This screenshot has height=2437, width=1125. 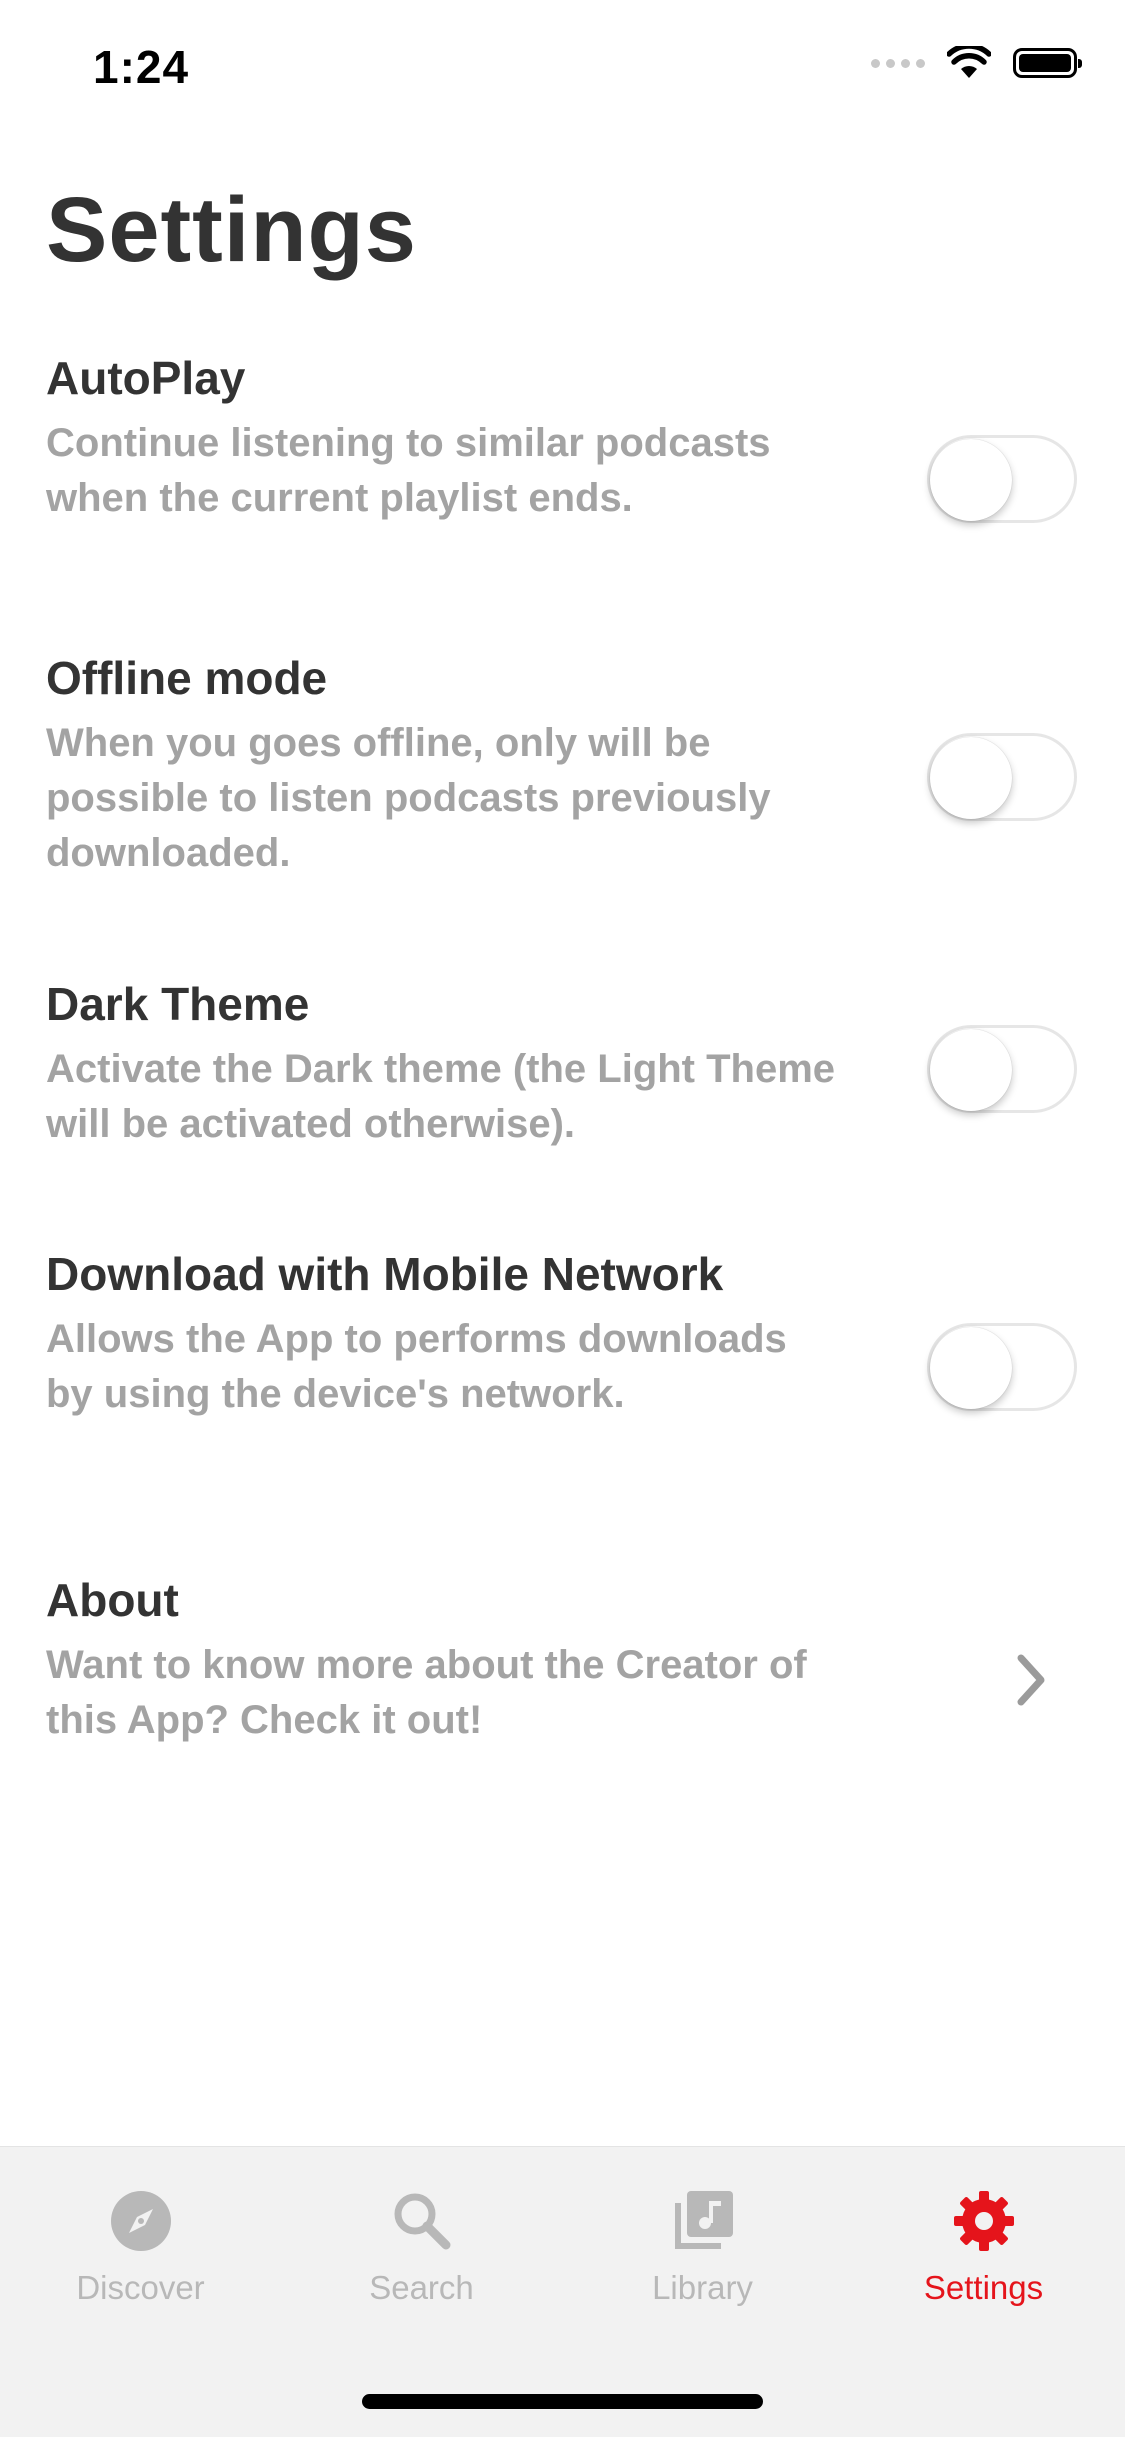 What do you see at coordinates (421, 2287) in the screenshot?
I see `tab-label: Search` at bounding box center [421, 2287].